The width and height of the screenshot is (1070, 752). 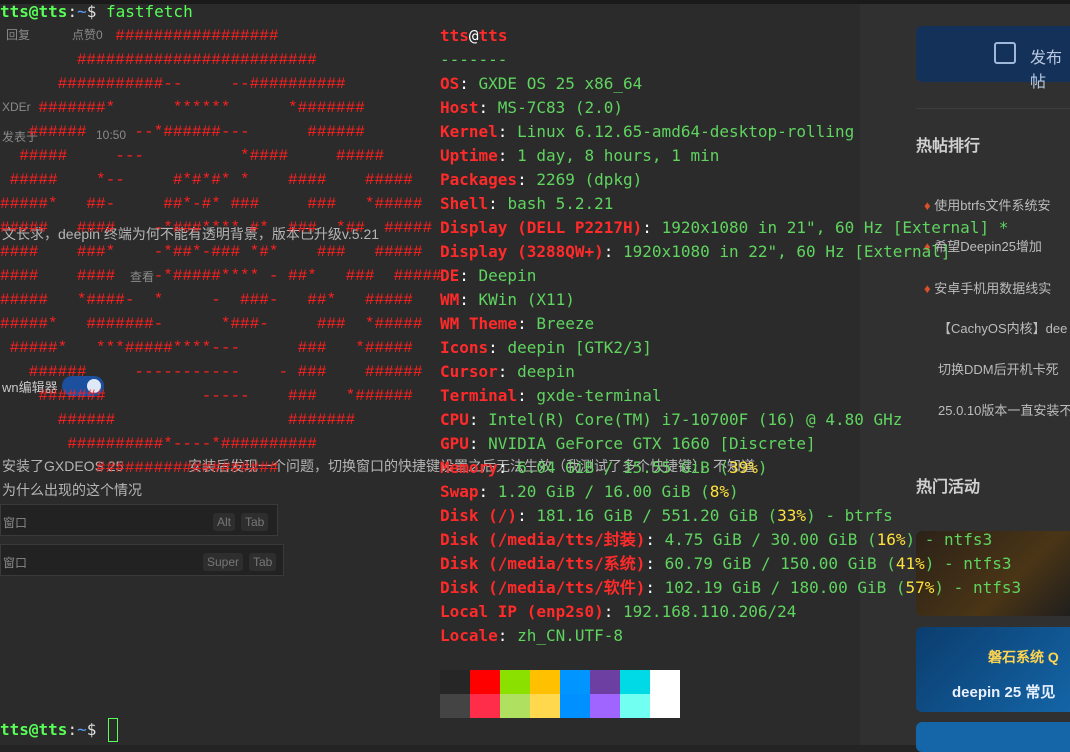 I want to click on info-row-memory: Memory: 6.04 GiB / 15.55 GiB (39%), so click(x=604, y=467).